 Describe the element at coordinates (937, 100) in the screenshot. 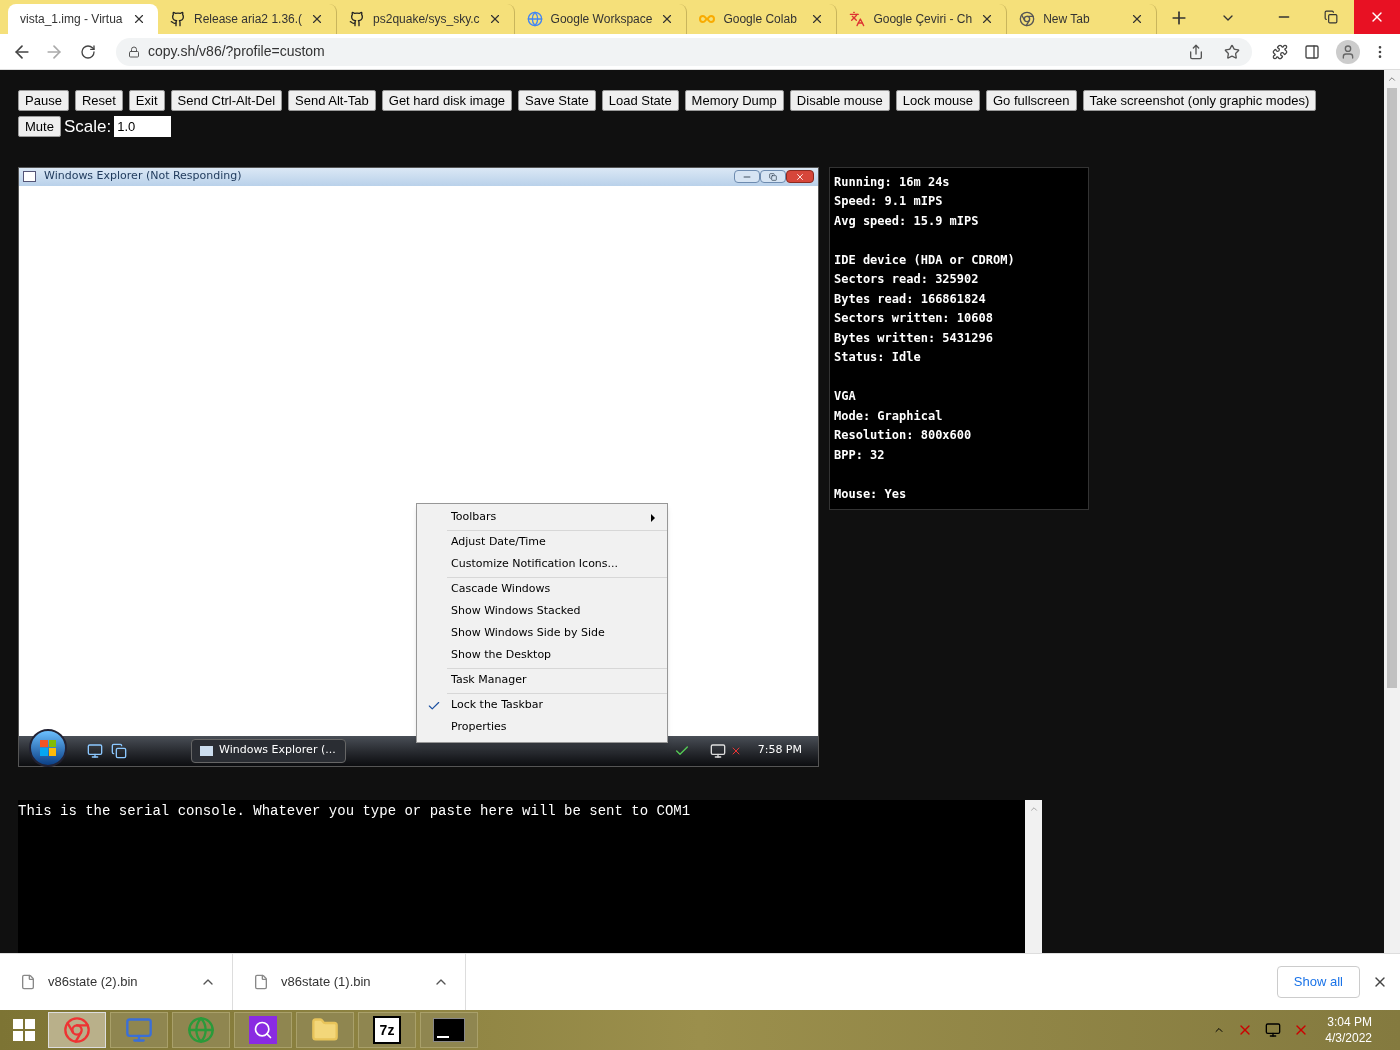

I see `toolbar-button: Lock mouse` at that location.